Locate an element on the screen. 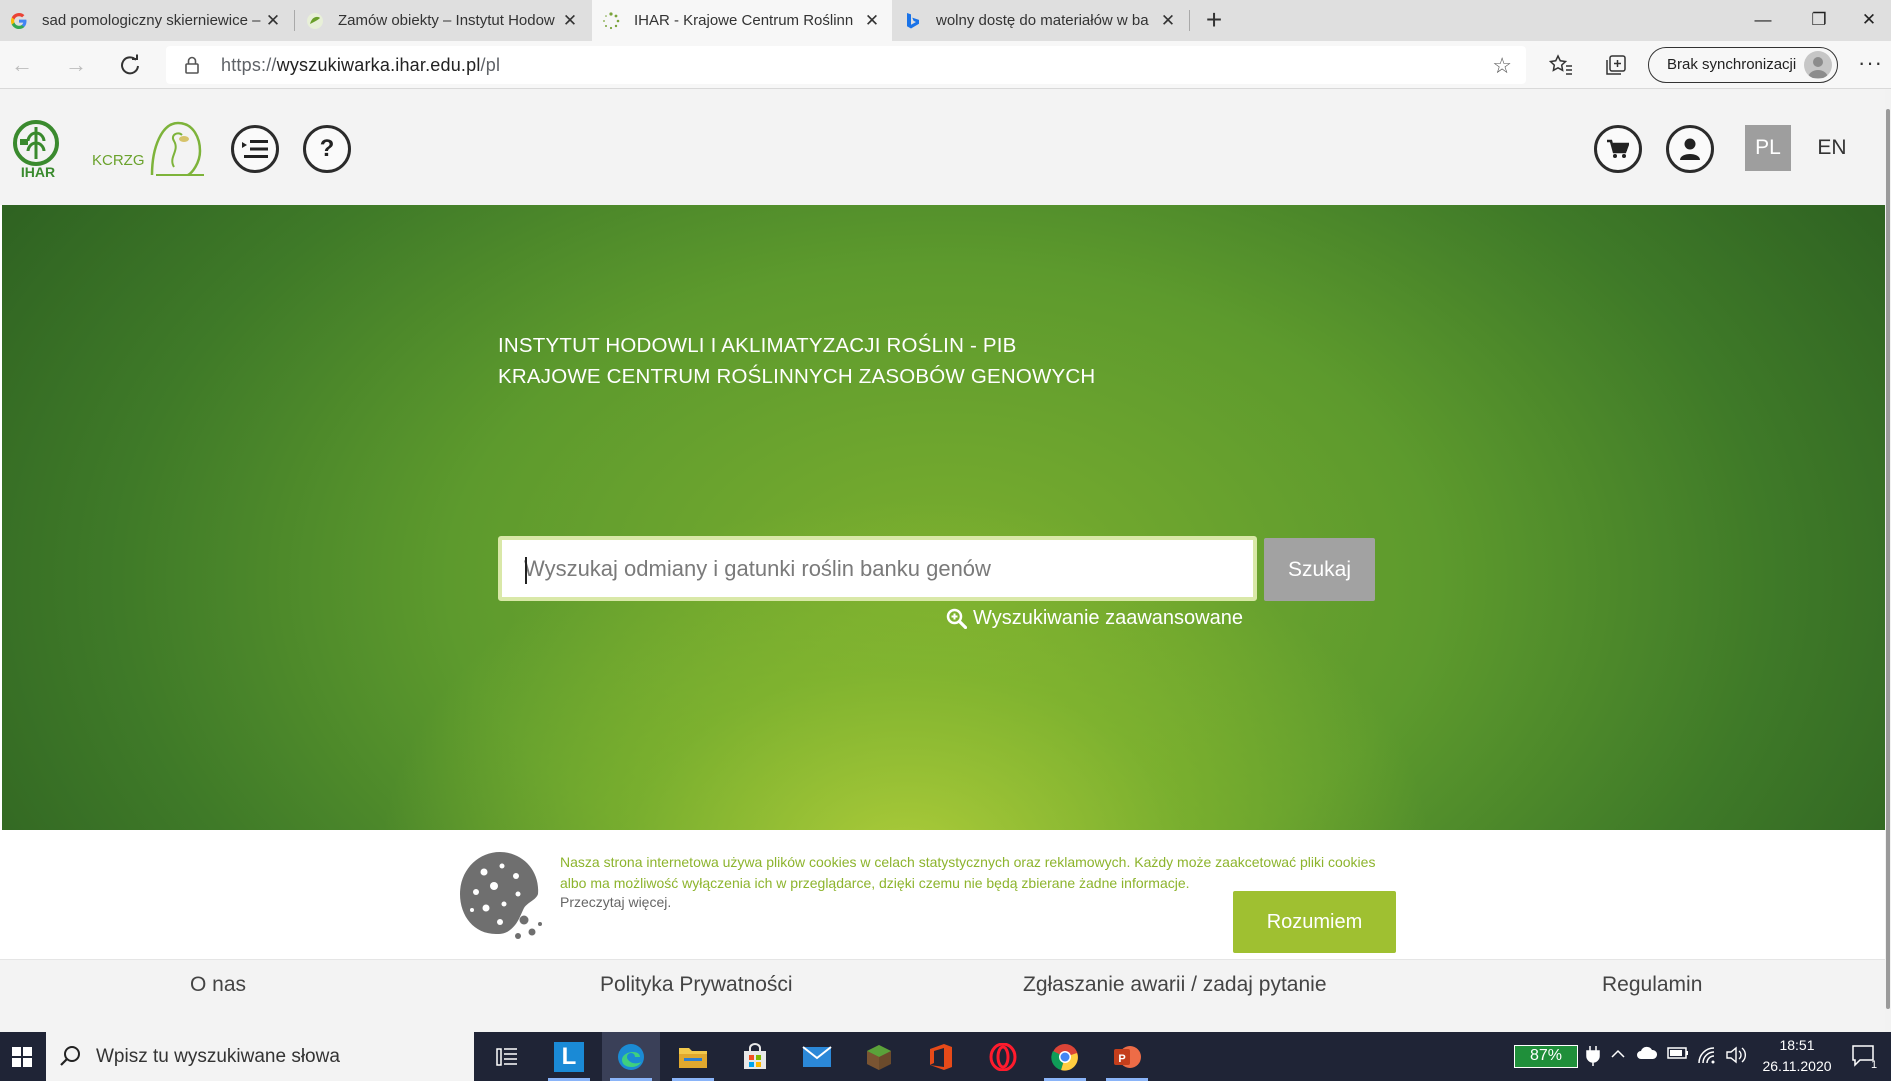 Image resolution: width=1891 pixels, height=1081 pixels. sync-profile-button: Brak synchronizacji is located at coordinates (1743, 65).